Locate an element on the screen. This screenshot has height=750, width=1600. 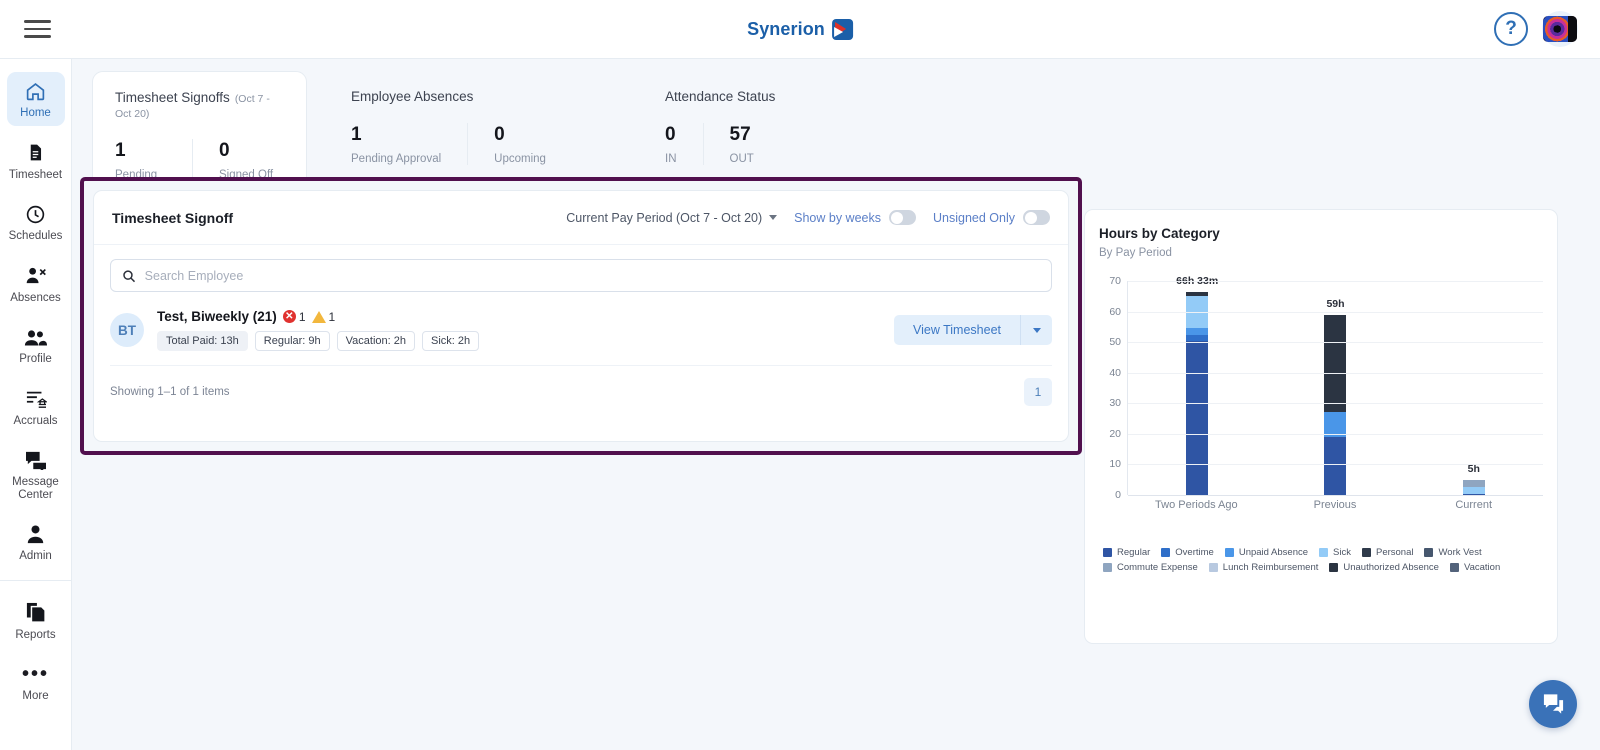
warning-badge: 1 is located at coordinates (323, 317).